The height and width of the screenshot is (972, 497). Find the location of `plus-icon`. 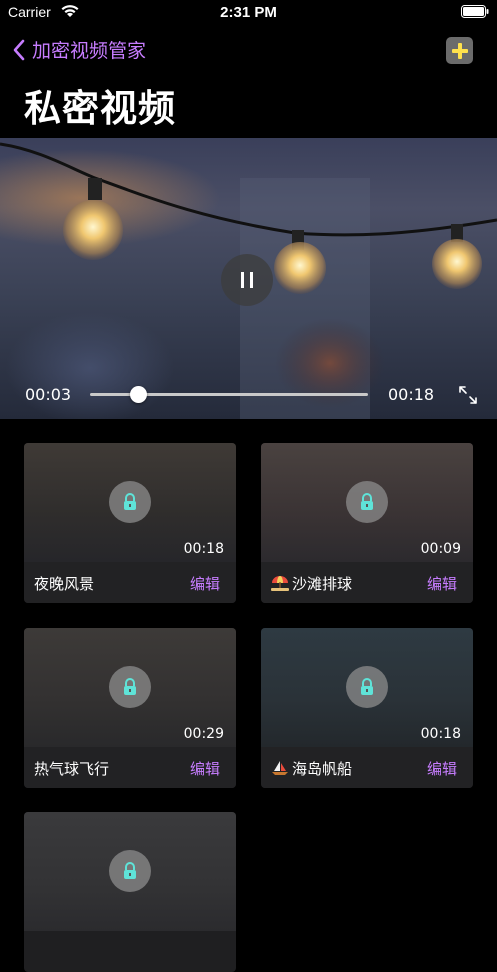

plus-icon is located at coordinates (459, 50).